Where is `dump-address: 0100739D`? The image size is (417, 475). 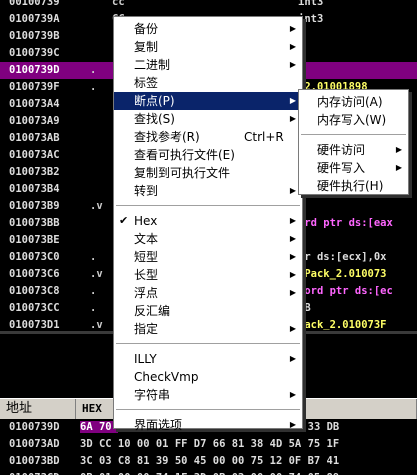 dump-address: 0100739D is located at coordinates (34, 427).